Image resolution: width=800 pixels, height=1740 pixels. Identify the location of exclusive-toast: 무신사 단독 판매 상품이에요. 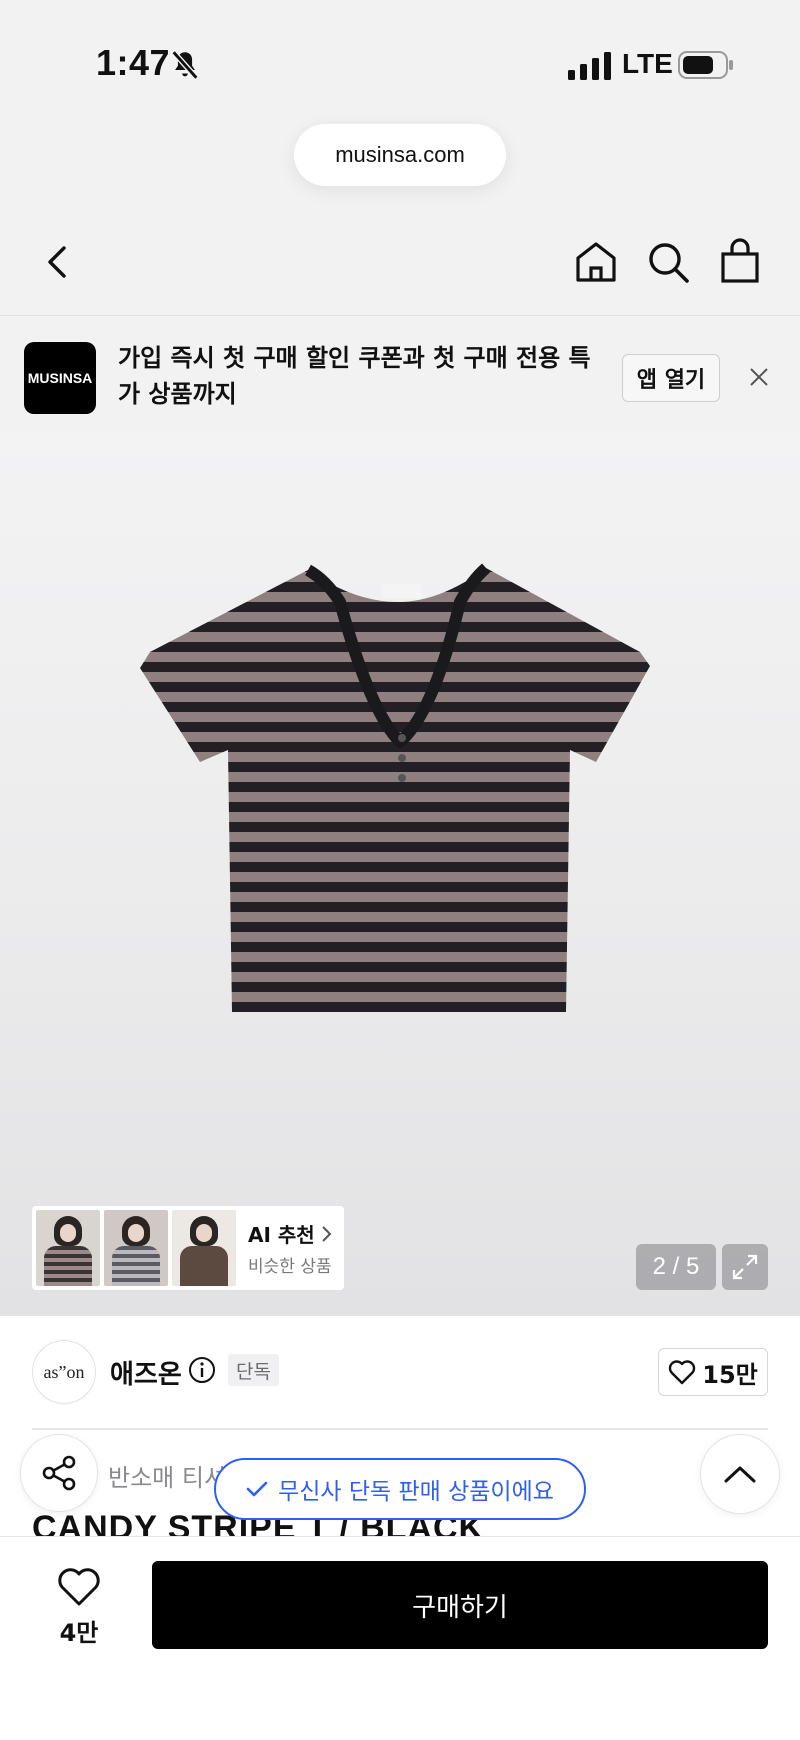
(400, 1489).